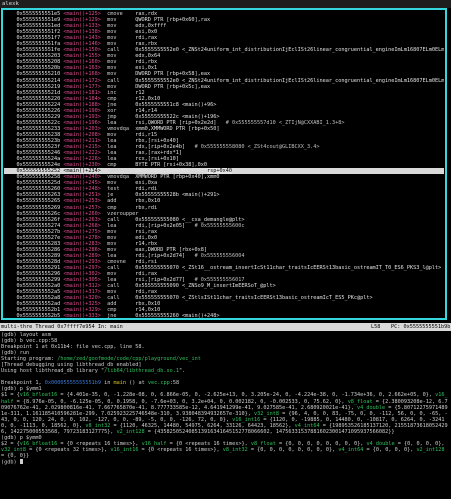 The height and width of the screenshot is (499, 451). Describe the element at coordinates (421, 327) in the screenshot. I see `status-pc: PC: 0x5555555551b9b` at that location.